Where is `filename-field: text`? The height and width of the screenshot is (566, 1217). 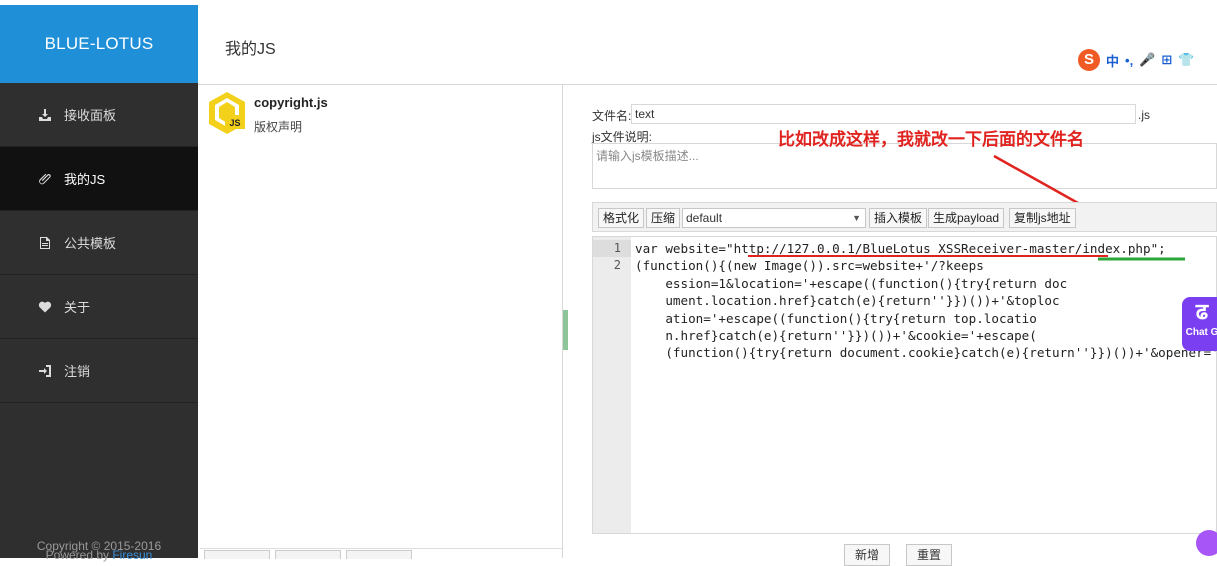
filename-field: text is located at coordinates (883, 114).